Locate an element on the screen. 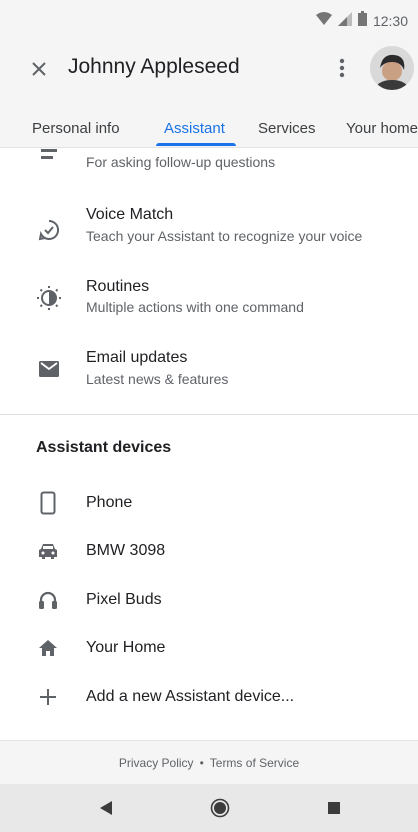 Image resolution: width=418 pixels, height=832 pixels. more-options-button is located at coordinates (342, 68).